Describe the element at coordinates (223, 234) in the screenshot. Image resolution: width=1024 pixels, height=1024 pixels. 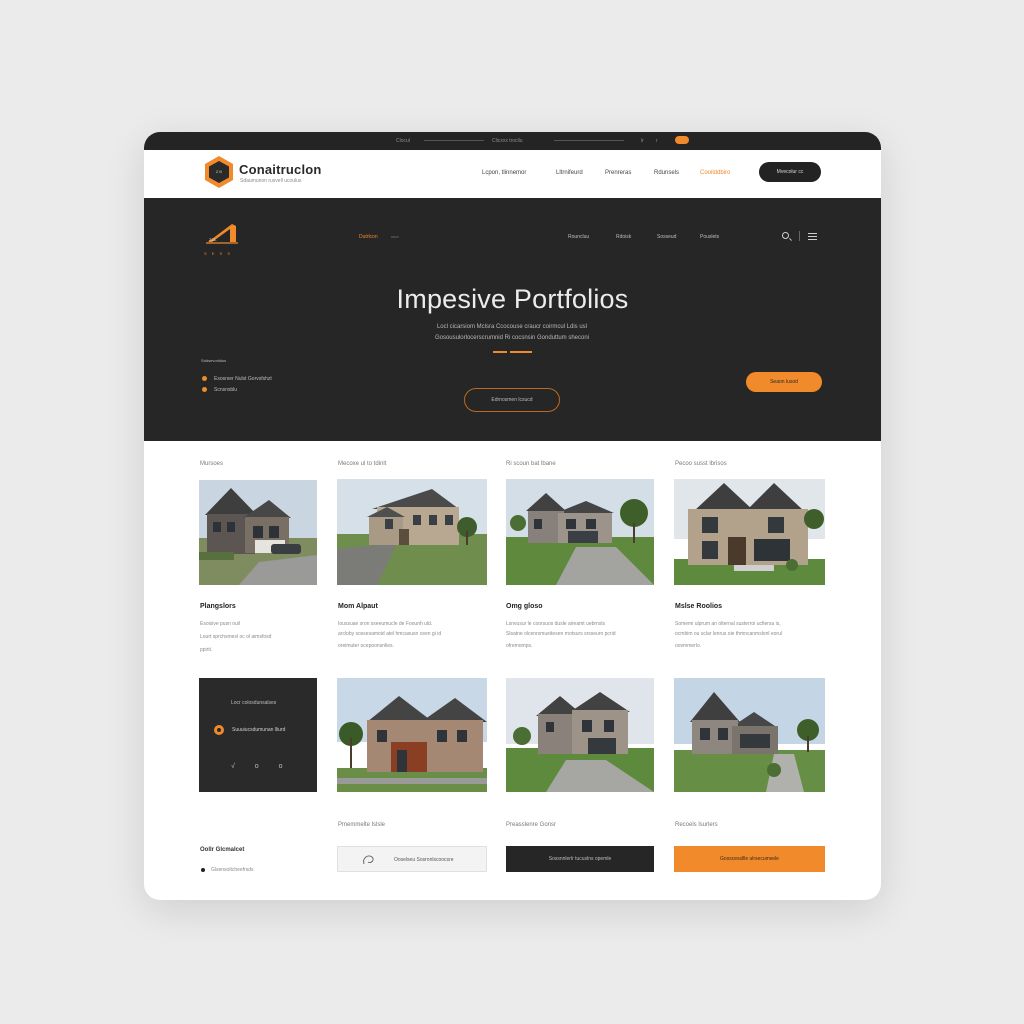
I see `roof-logo-icon: ZCL` at that location.